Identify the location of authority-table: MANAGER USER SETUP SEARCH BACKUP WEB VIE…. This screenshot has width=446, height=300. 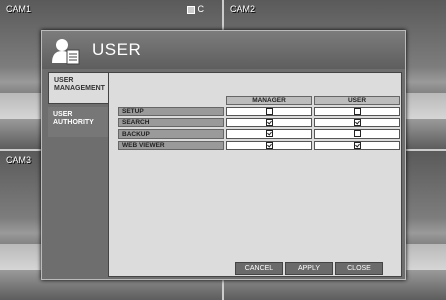
(259, 123).